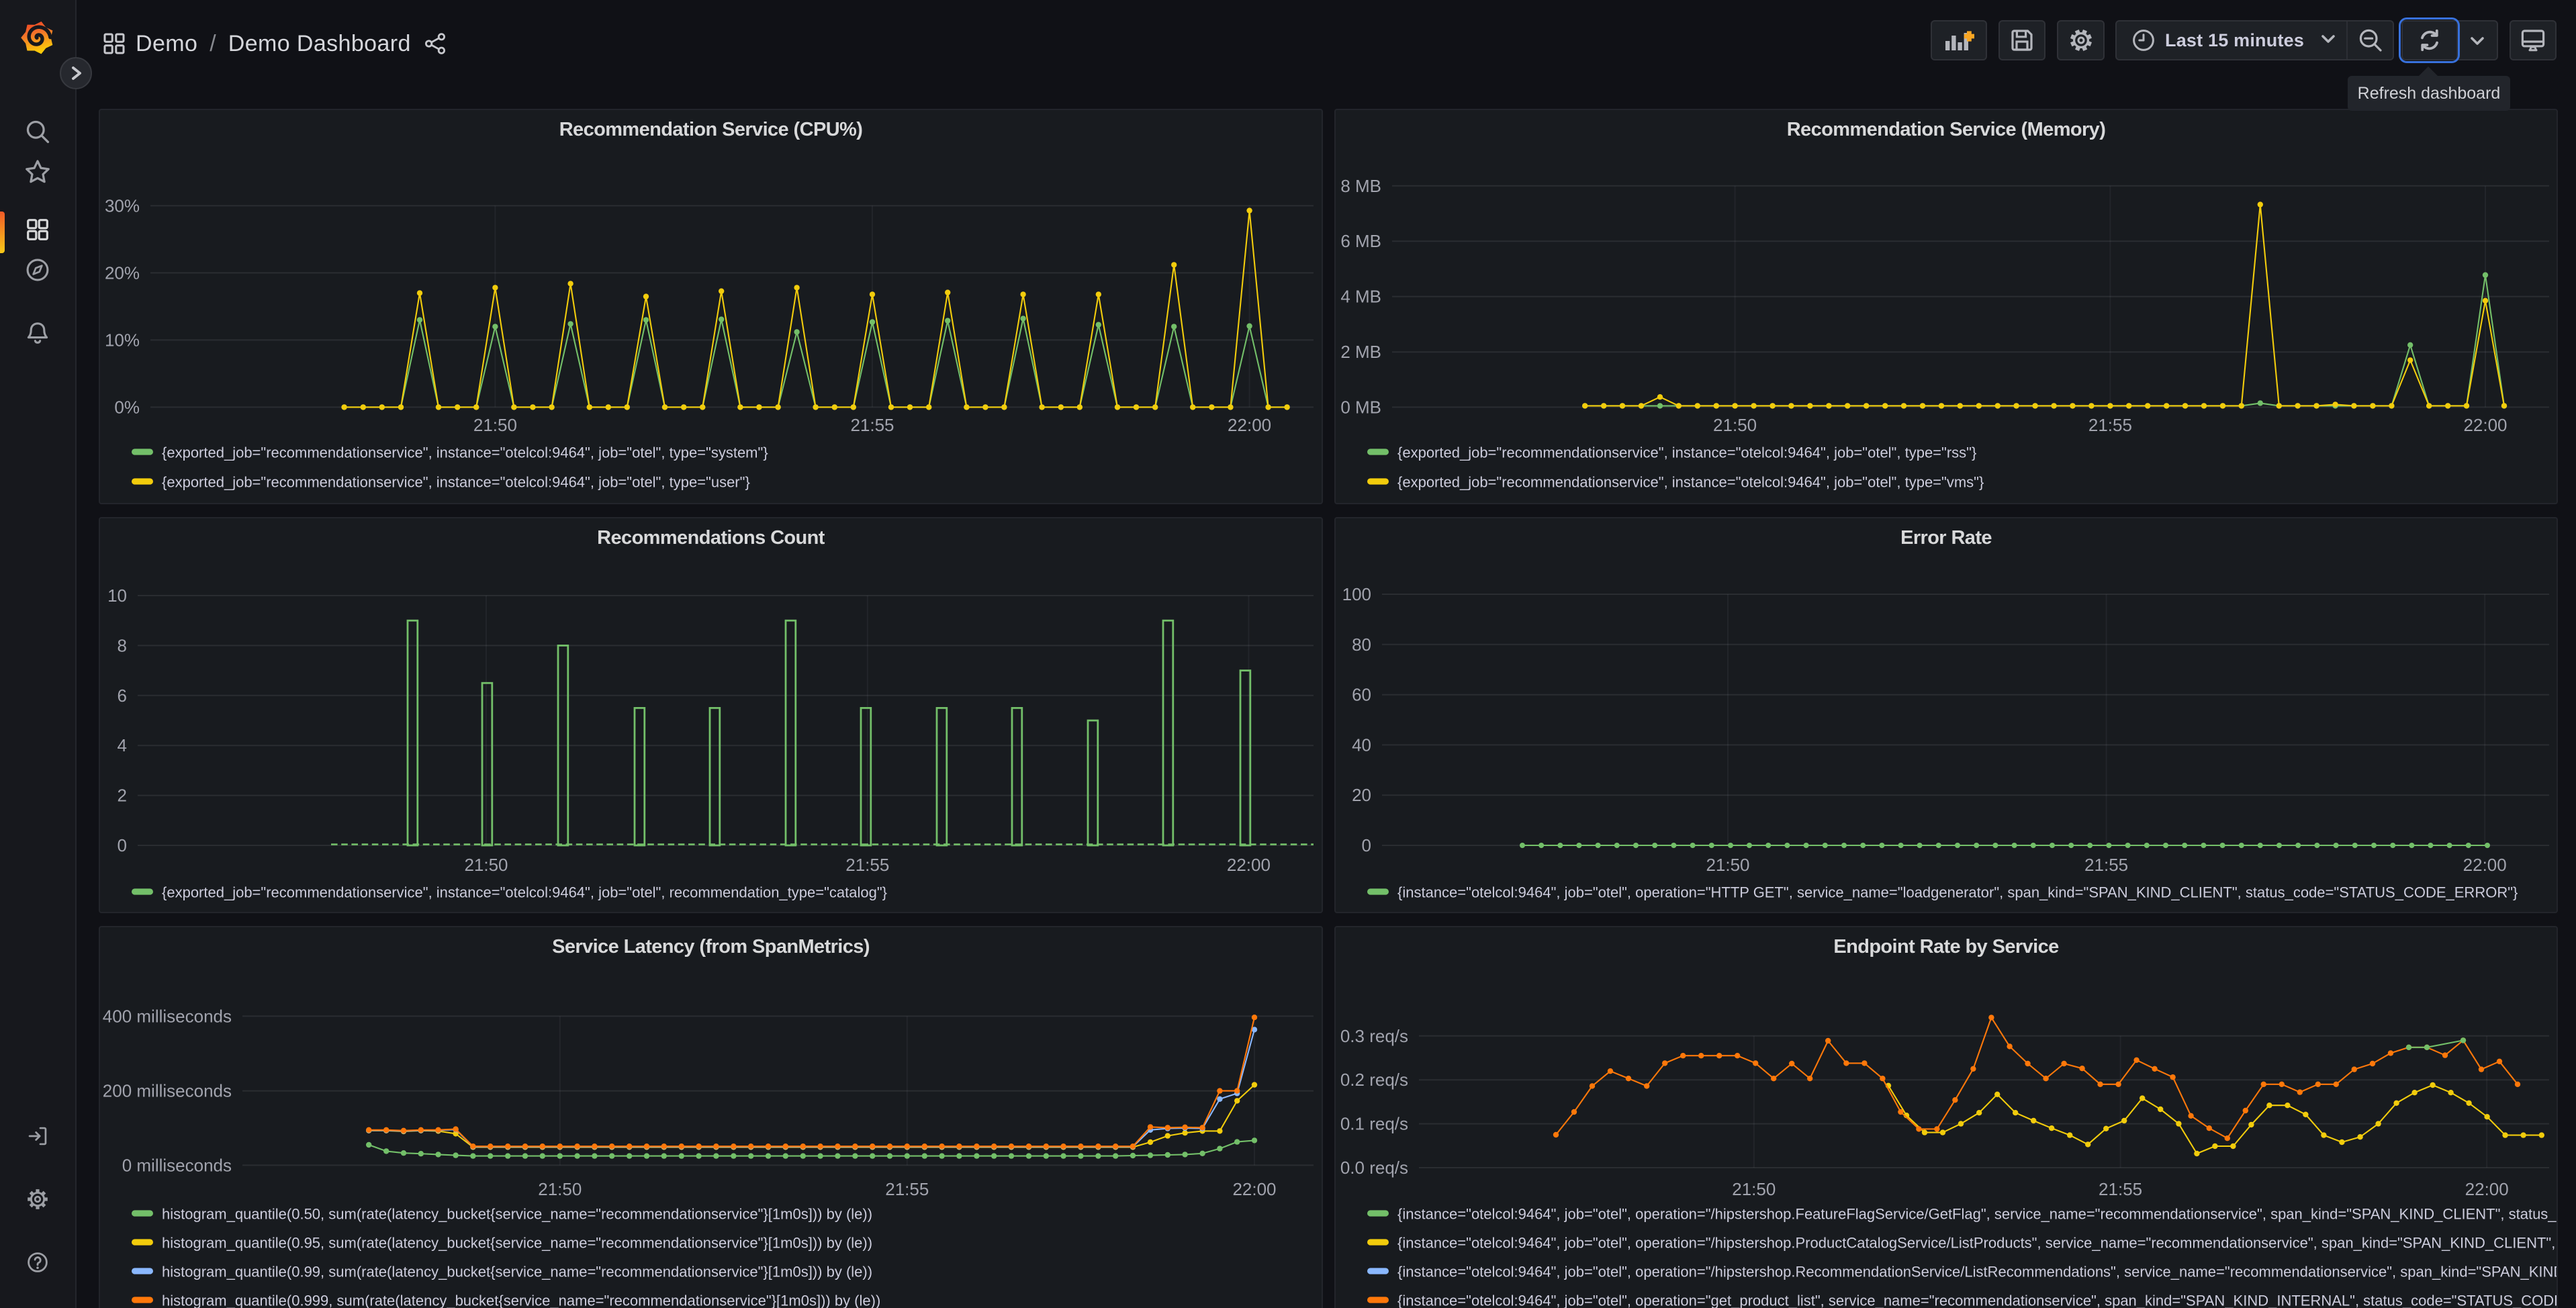 The width and height of the screenshot is (2576, 1308). What do you see at coordinates (167, 1091) in the screenshot?
I see `svg-text: 200 milliseconds` at bounding box center [167, 1091].